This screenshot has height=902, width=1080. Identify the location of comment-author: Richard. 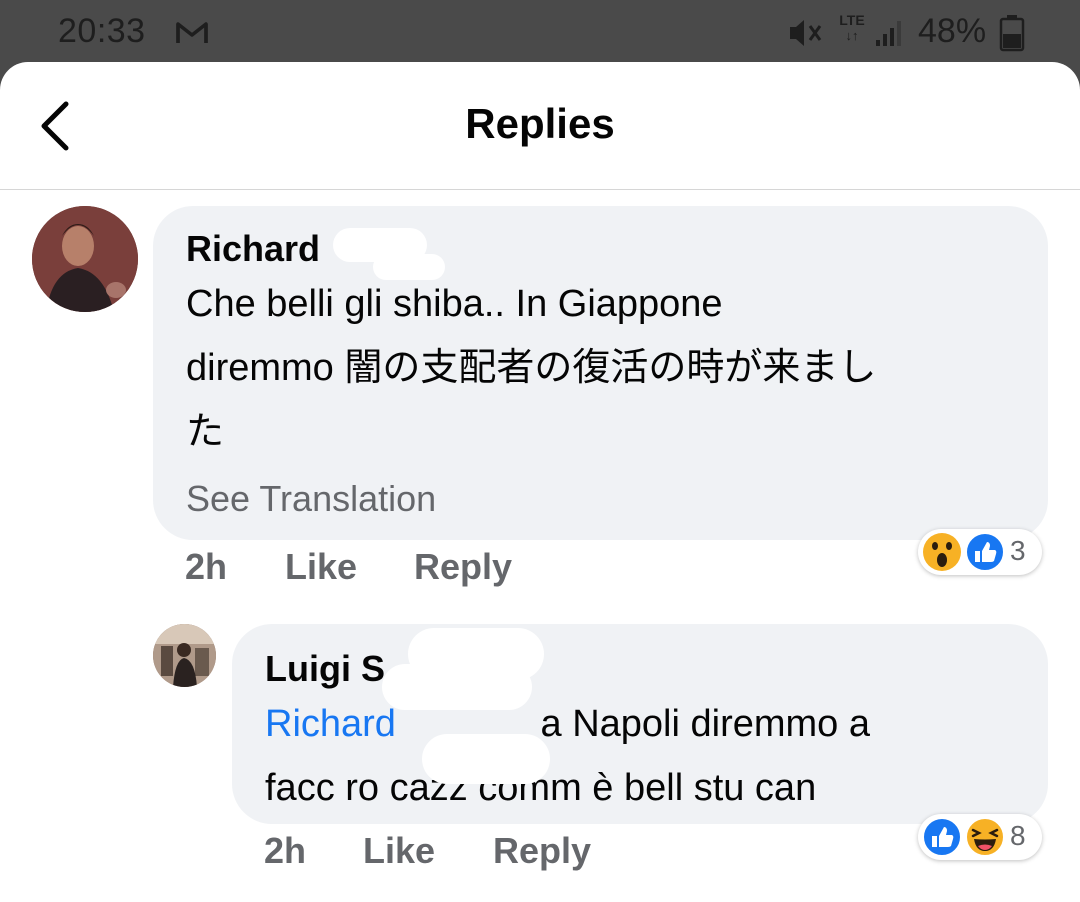
(253, 249).